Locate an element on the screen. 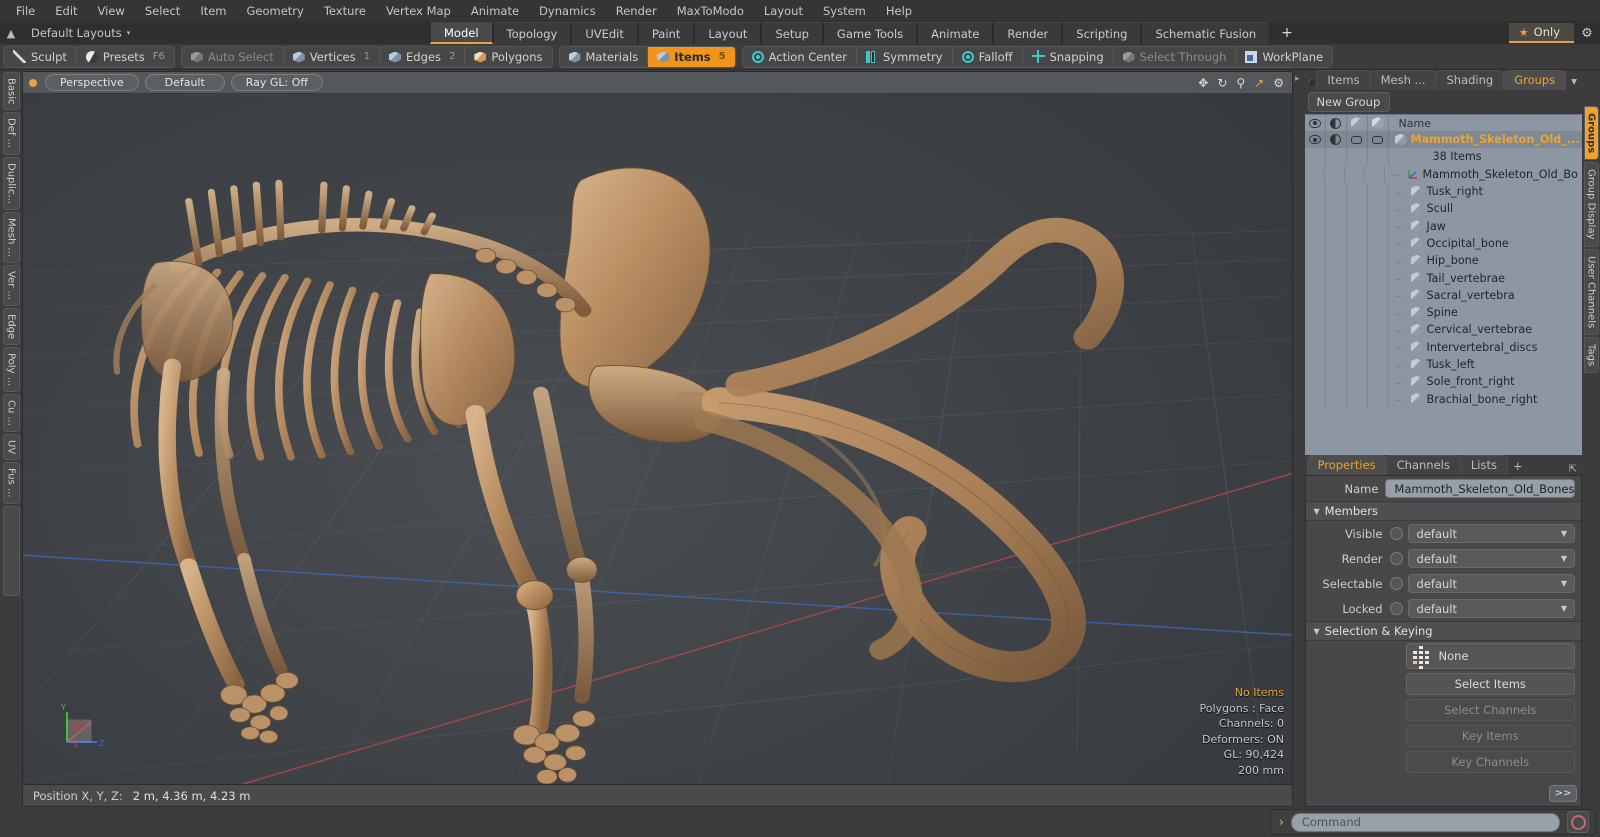  workplane-button: WorkPlane is located at coordinates (1284, 56).